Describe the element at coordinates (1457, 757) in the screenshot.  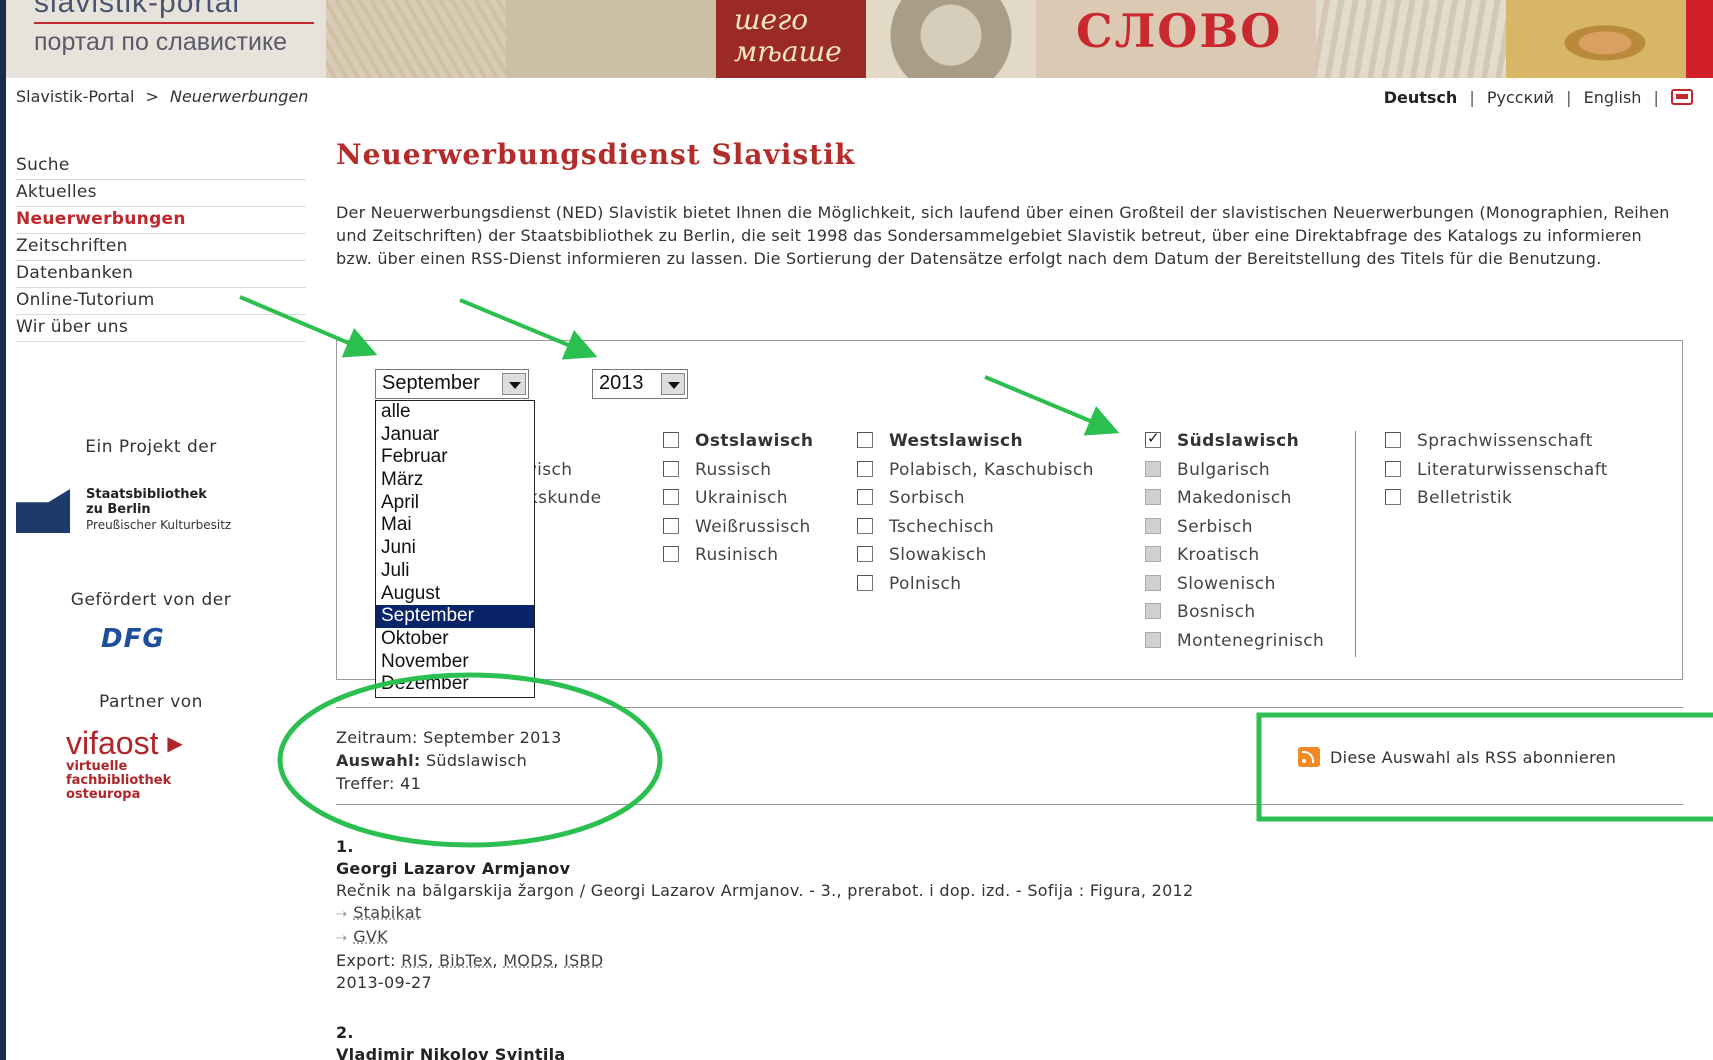
I see `rss-subscribe-link: Diese Auswahl als RSS abonnieren` at that location.